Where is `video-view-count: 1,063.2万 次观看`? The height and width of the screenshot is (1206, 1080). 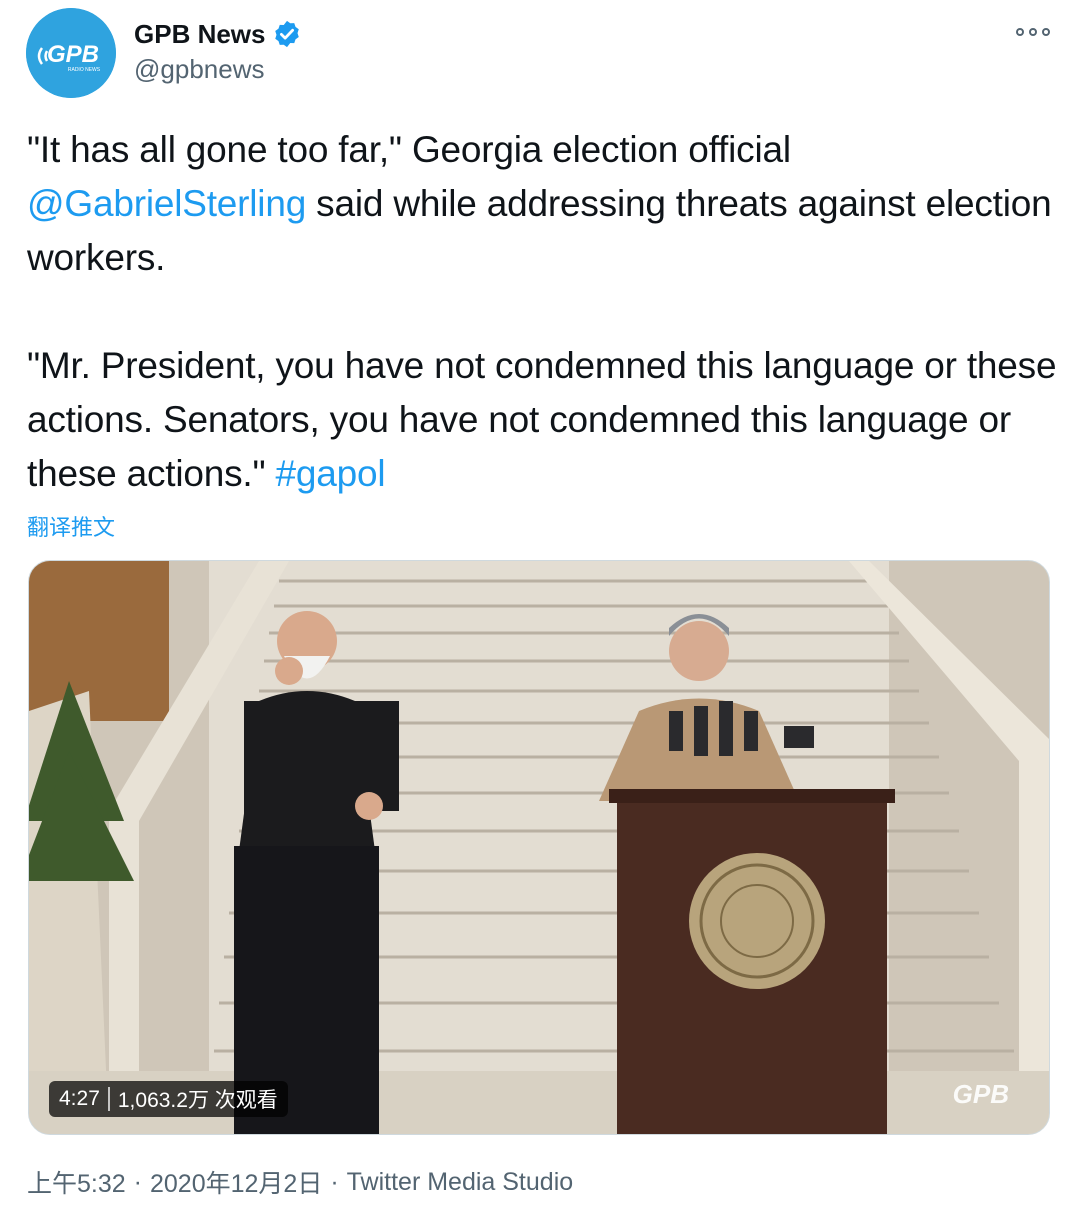
video-view-count: 1,063.2万 次观看 is located at coordinates (197, 1100).